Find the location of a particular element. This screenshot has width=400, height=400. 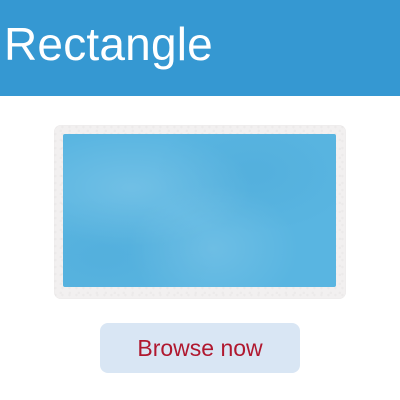

page-title: Rectangle is located at coordinates (108, 44).